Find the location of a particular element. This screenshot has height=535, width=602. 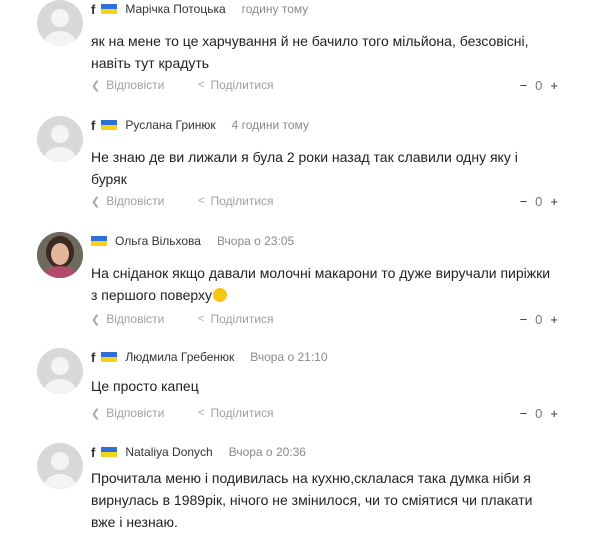

comment-time: 4 години тому is located at coordinates (270, 125).